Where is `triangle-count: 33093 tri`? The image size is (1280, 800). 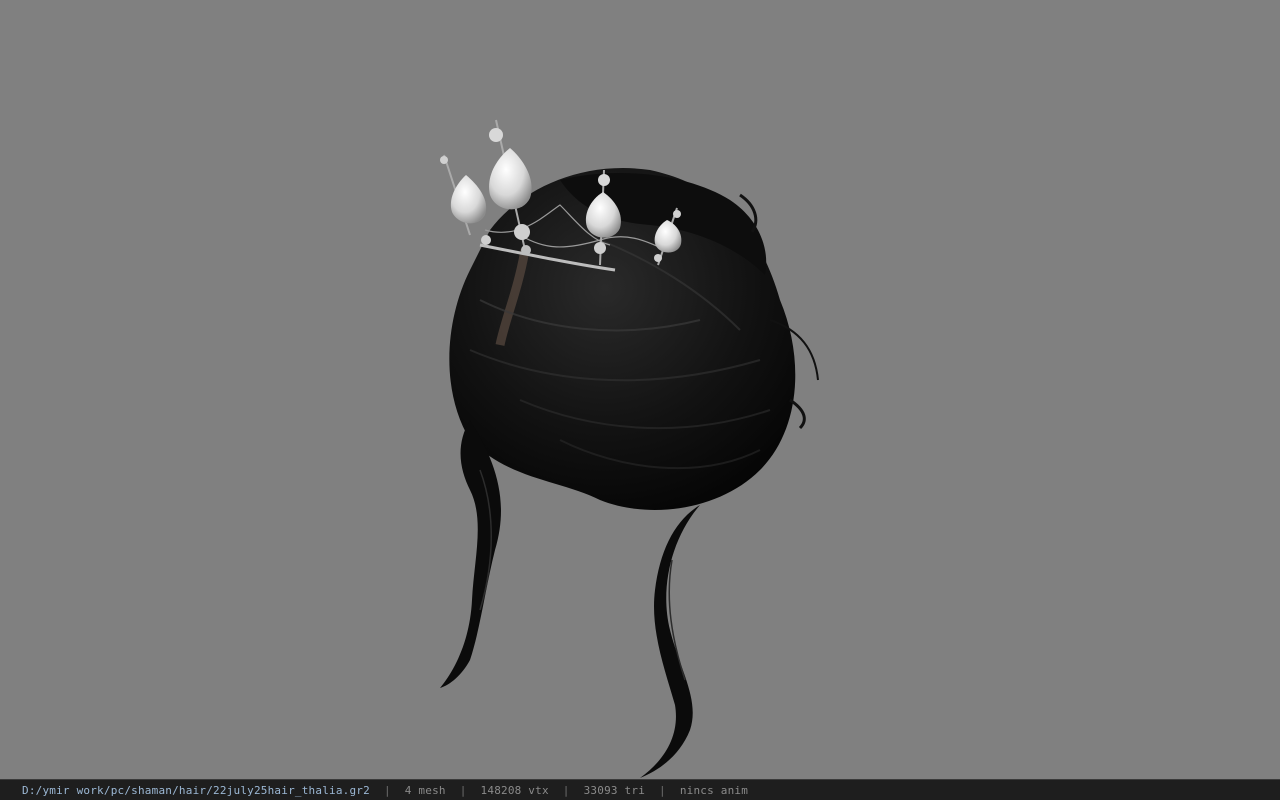
triangle-count: 33093 tri is located at coordinates (614, 790).